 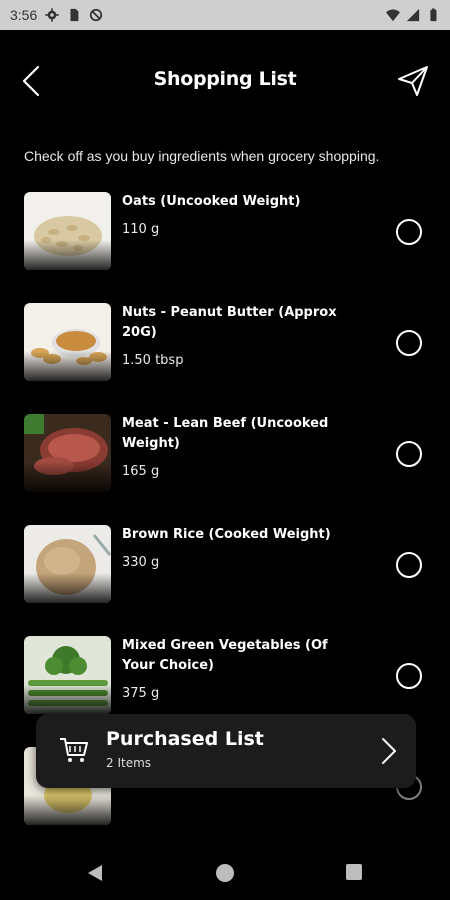 I want to click on item-name: Nuts - Peanut Butter (Approx 20G), so click(x=229, y=322).